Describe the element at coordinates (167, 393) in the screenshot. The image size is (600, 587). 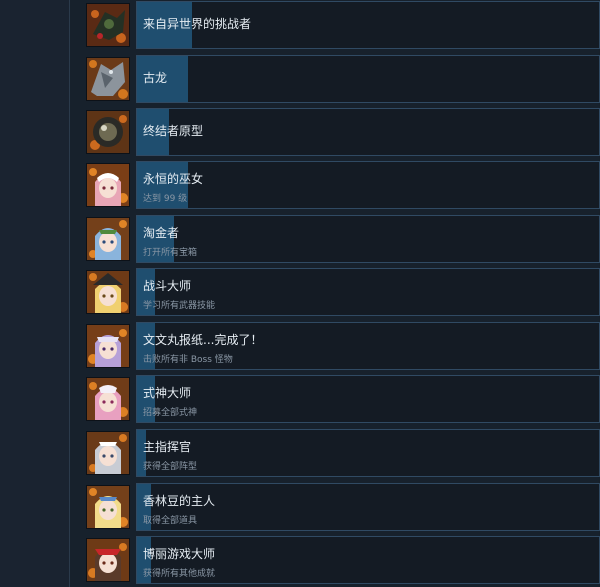
I see `achievement-title: 式神大师` at that location.